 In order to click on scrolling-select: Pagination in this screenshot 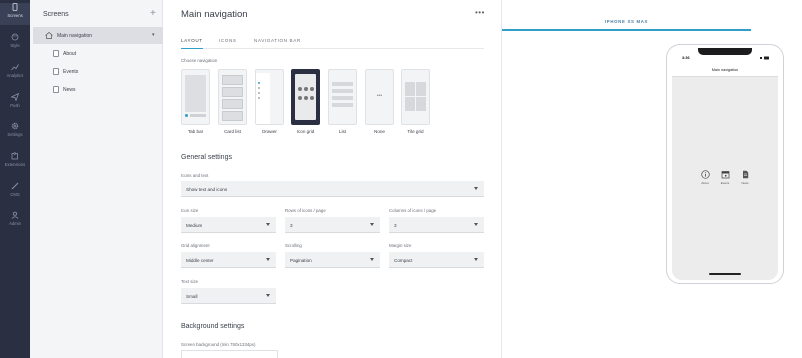, I will do `click(332, 260)`.